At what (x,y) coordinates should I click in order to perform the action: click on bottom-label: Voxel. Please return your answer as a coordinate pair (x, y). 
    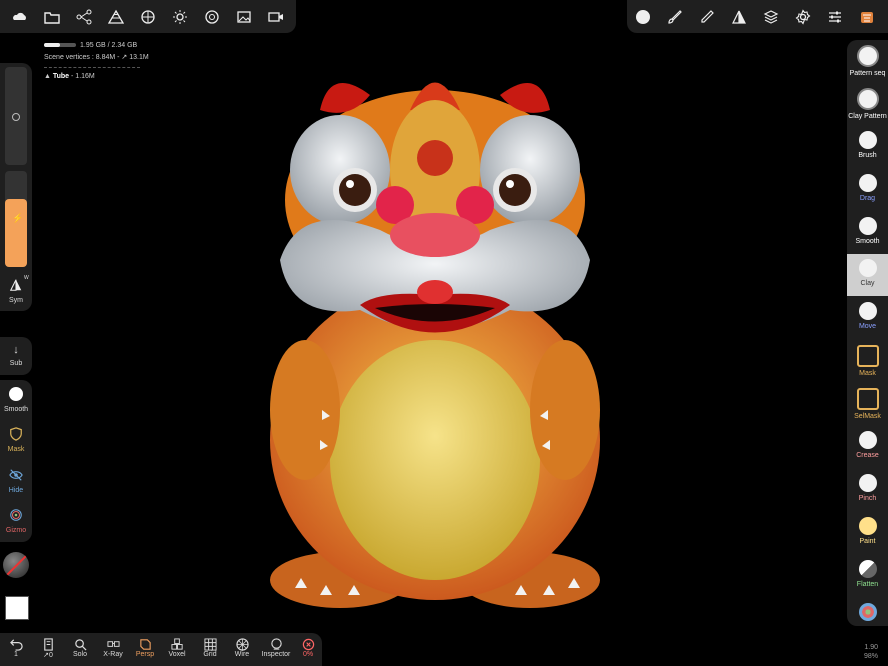
    Looking at the image, I should click on (177, 654).